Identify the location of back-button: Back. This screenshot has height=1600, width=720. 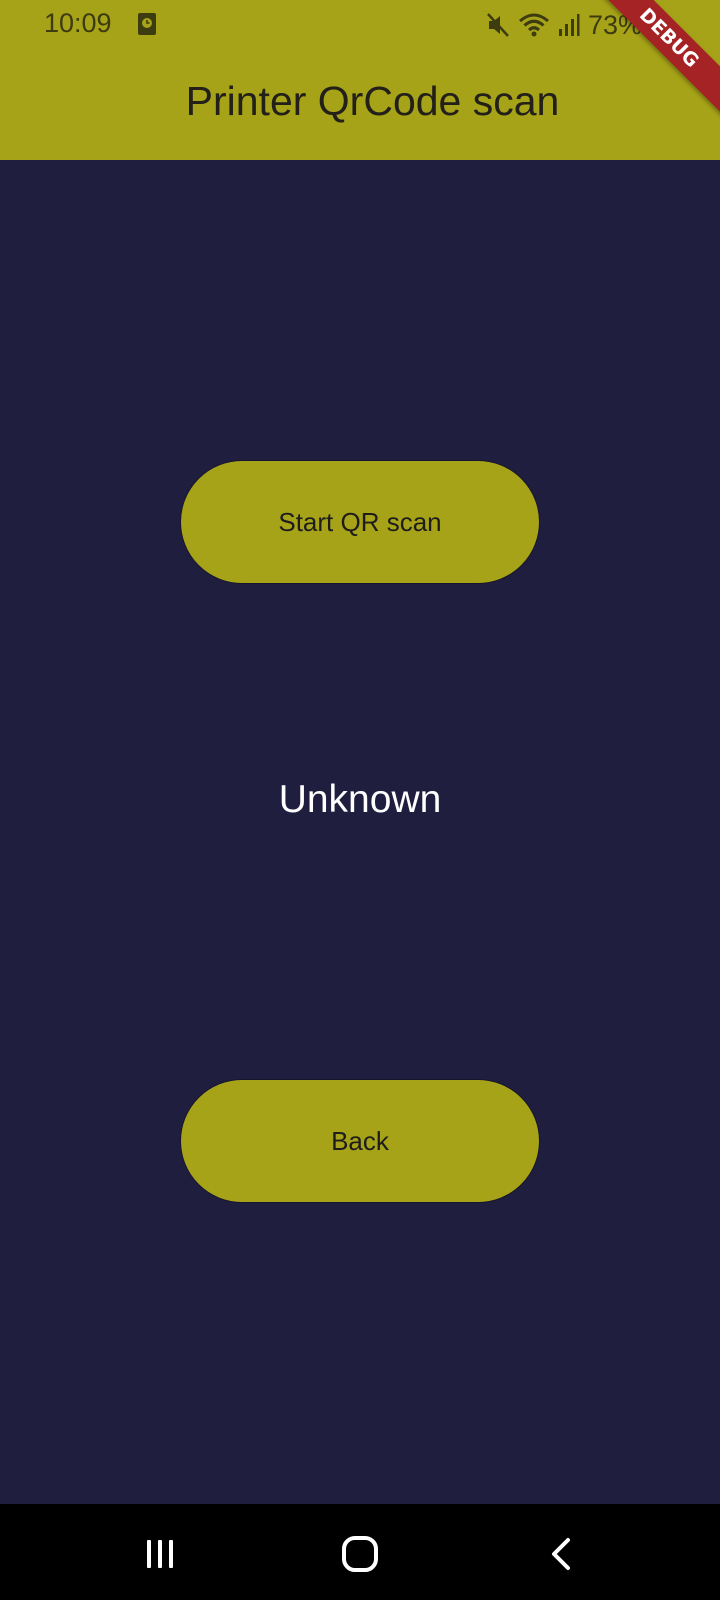
(360, 1141).